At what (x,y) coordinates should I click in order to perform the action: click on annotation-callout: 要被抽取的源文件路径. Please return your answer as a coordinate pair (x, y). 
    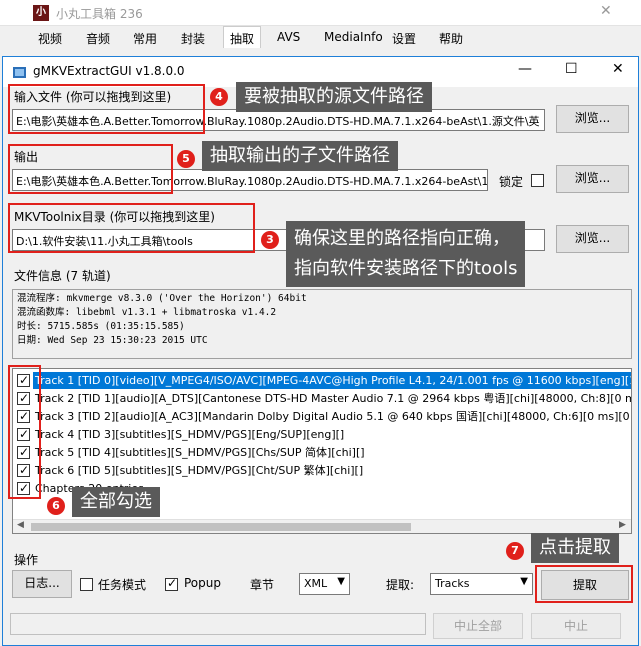
    Looking at the image, I should click on (334, 97).